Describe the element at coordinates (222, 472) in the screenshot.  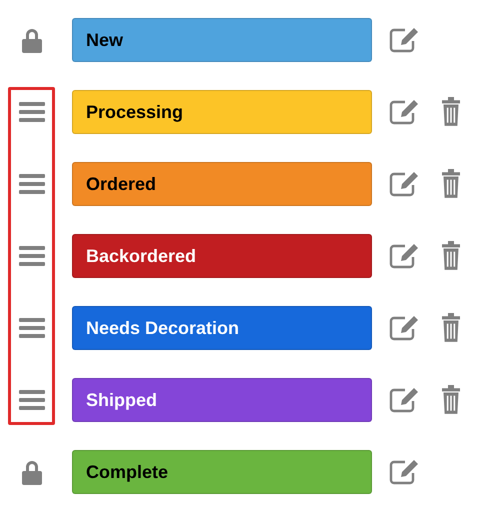
I see `status-bar: Complete` at that location.